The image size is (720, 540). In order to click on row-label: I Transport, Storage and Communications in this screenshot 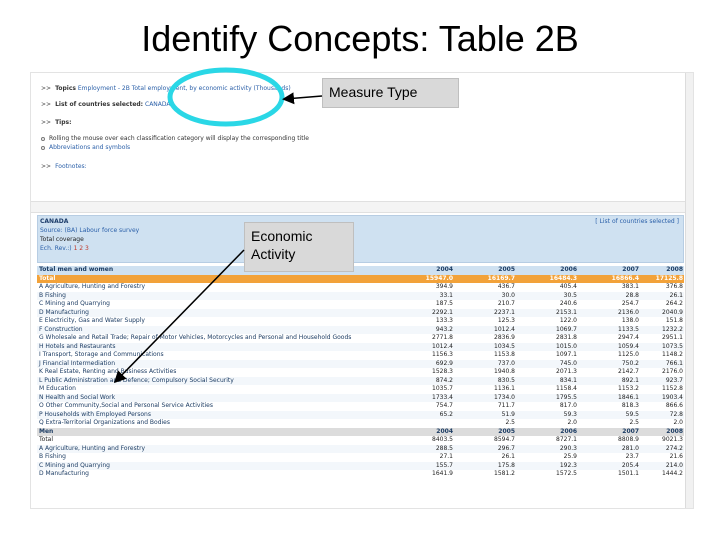, I will do `click(101, 355)`.